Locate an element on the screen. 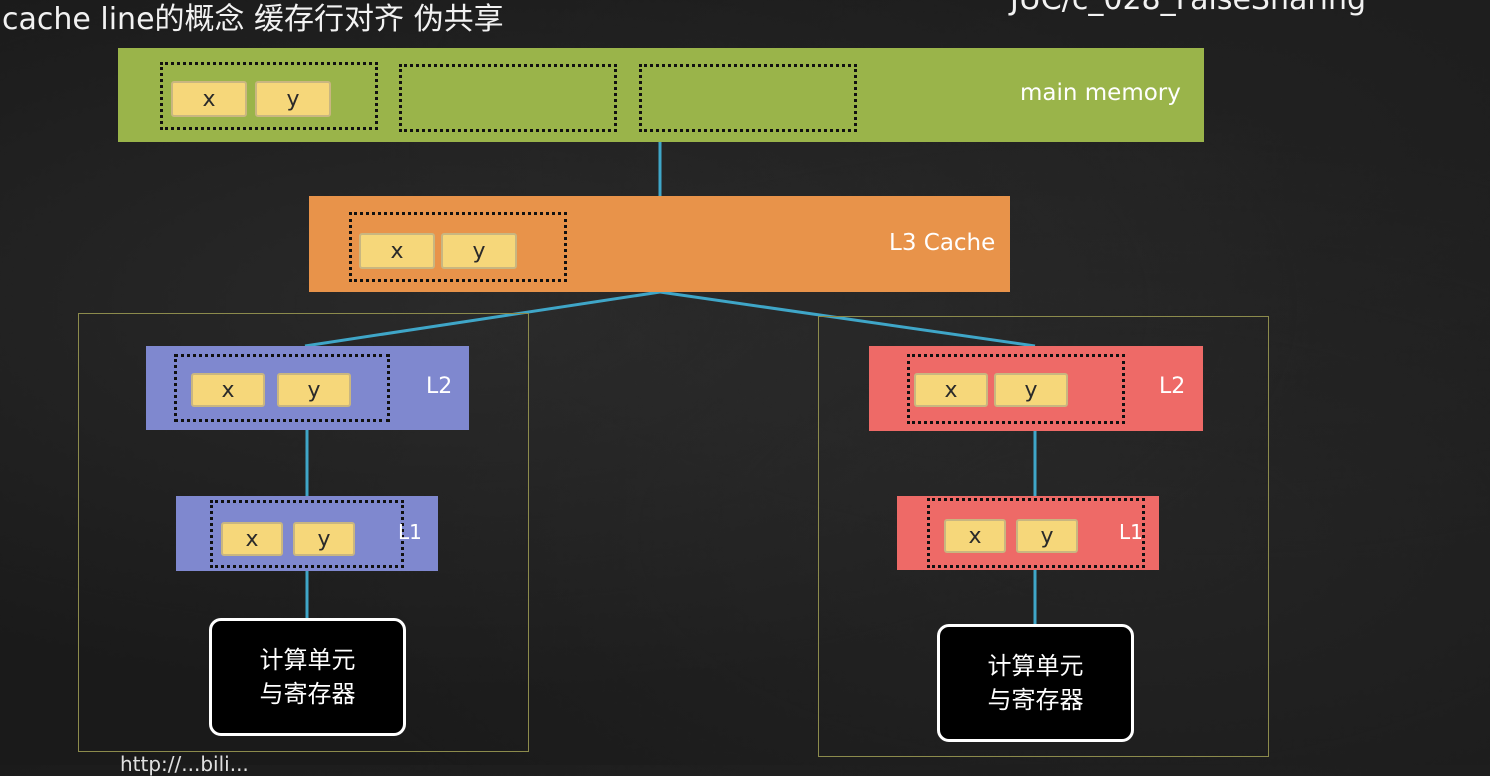 The height and width of the screenshot is (776, 1490). left-l2-cache-block: x y L2 is located at coordinates (307, 388).